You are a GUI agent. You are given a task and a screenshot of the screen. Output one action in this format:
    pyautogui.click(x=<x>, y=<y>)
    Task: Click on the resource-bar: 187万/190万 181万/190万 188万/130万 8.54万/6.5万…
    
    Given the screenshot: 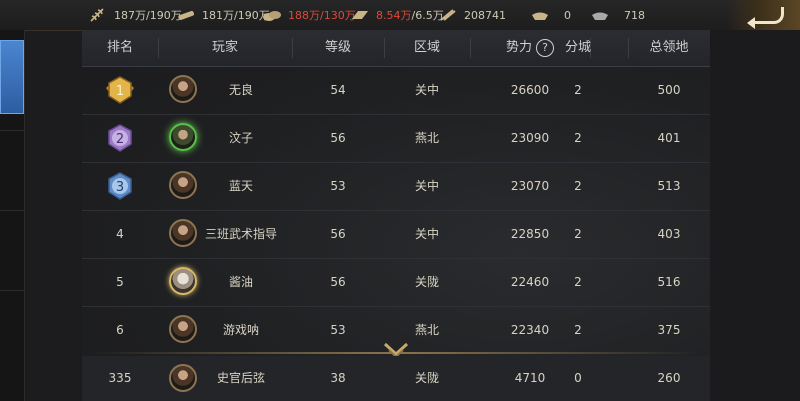 What is the action you would take?
    pyautogui.click(x=400, y=17)
    